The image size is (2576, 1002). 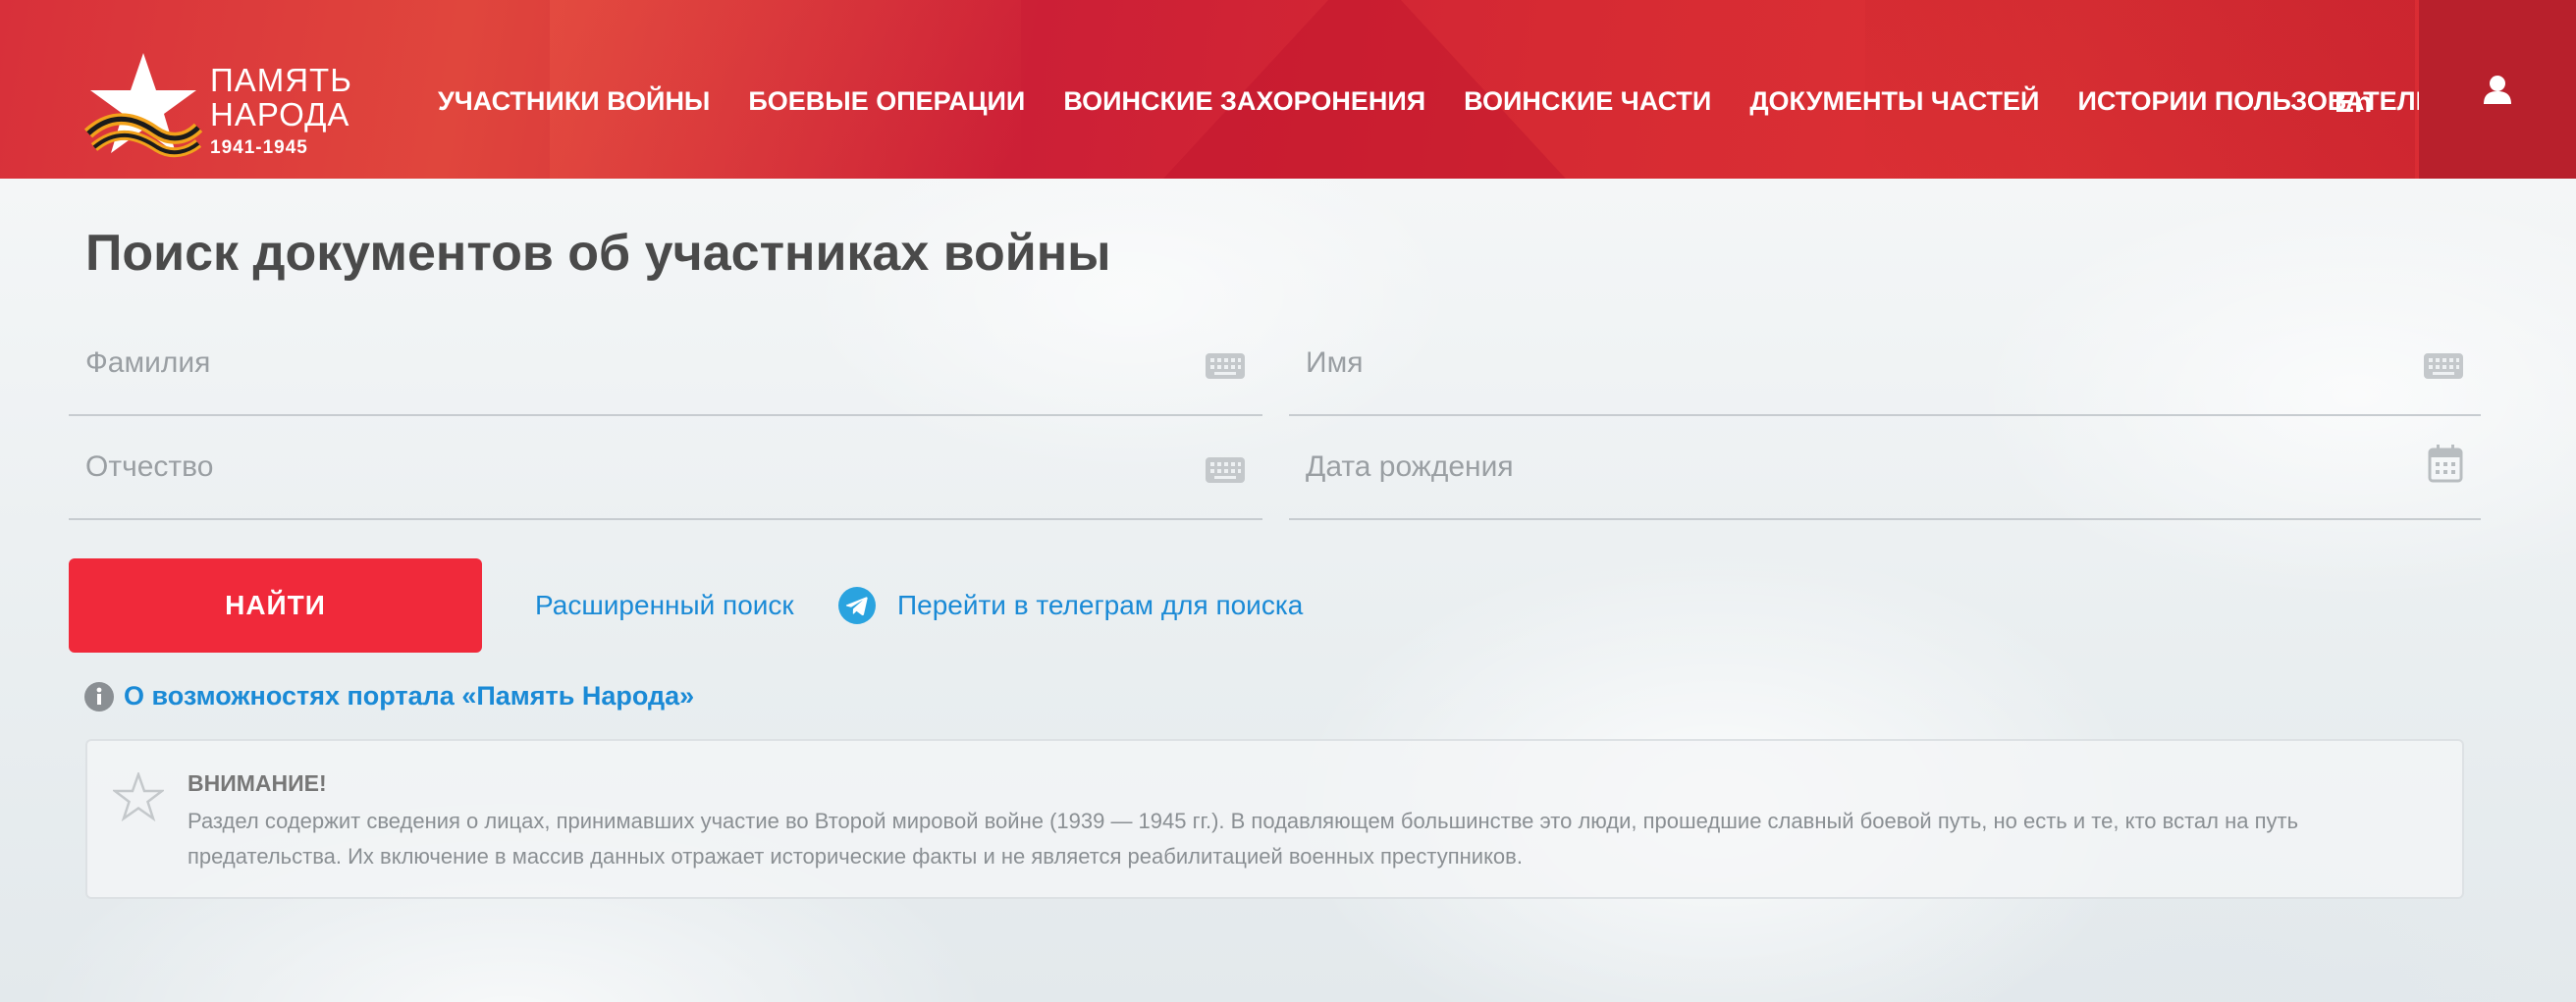 What do you see at coordinates (281, 80) in the screenshot?
I see `logo-line-1: ПАМЯТЬ` at bounding box center [281, 80].